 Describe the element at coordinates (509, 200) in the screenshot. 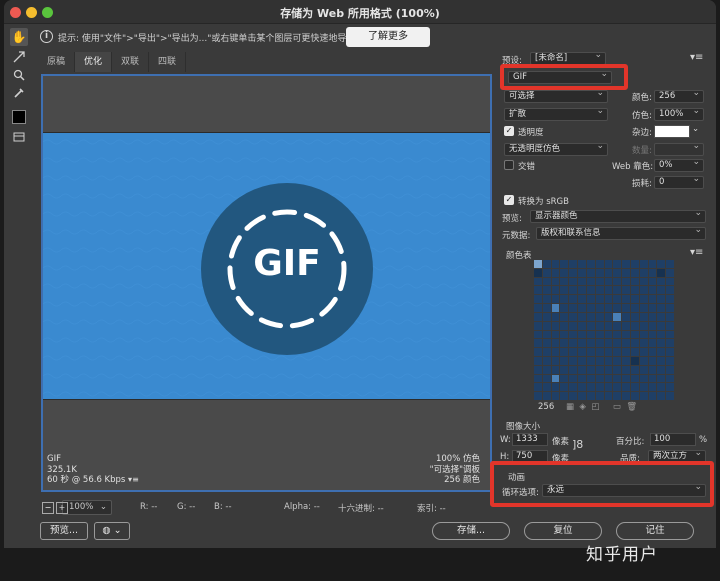

I see `convert-srgb-checkbox: ✓` at that location.